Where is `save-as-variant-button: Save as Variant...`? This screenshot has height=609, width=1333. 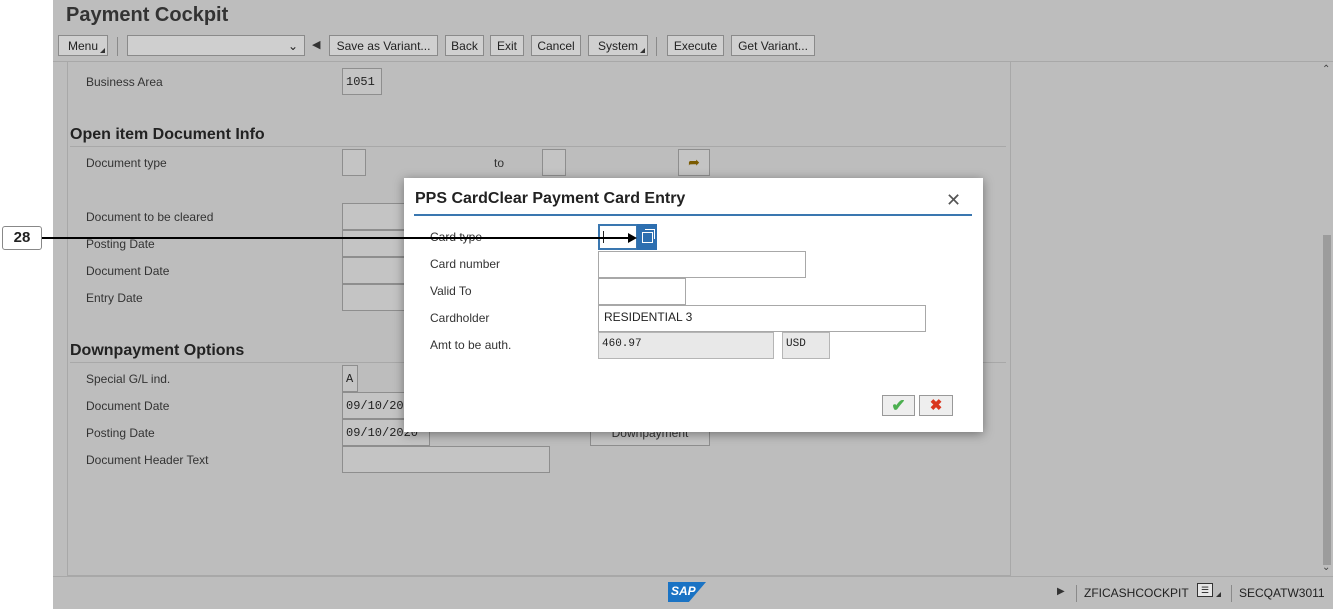
save-as-variant-button: Save as Variant... is located at coordinates (383, 45).